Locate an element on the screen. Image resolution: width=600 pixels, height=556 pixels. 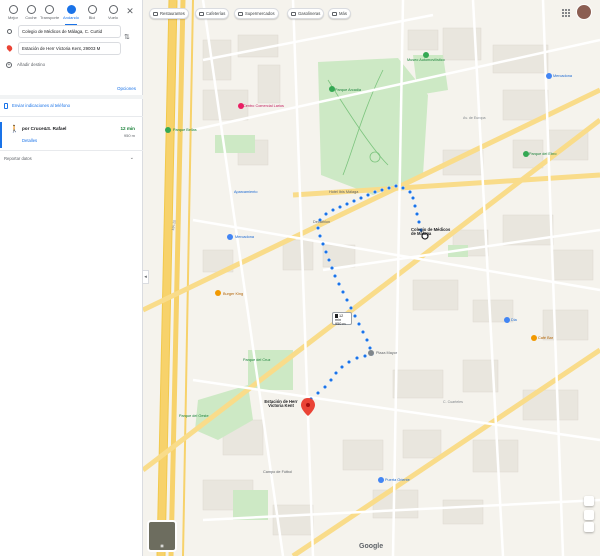
map-label: Aparcamiento is located at coordinates (245, 192).